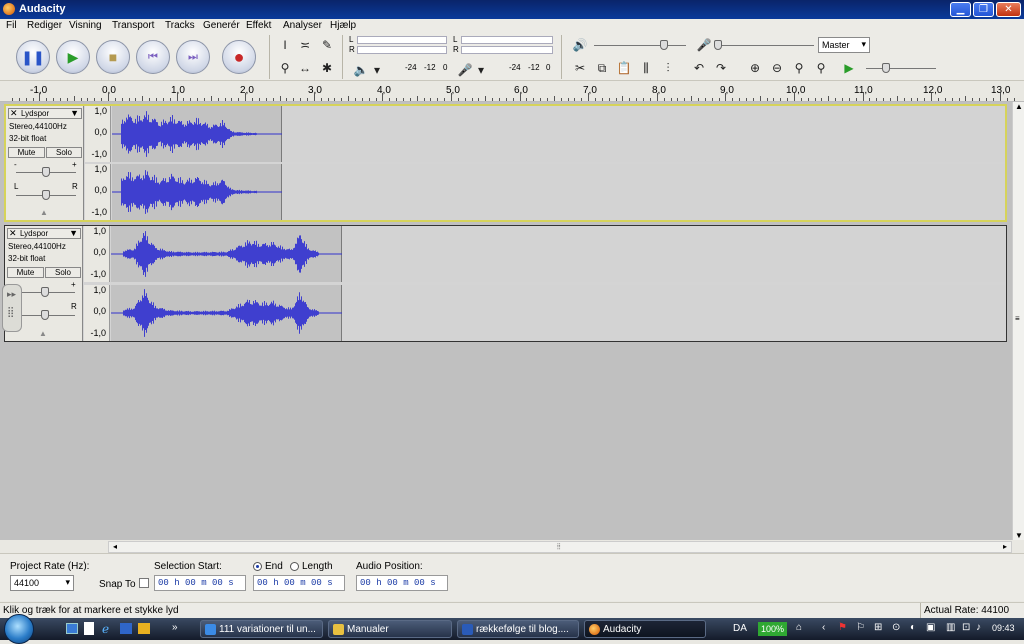 This screenshot has height=644, width=1024. I want to click on zoom-tool-icon: ⚲, so click(285, 68).